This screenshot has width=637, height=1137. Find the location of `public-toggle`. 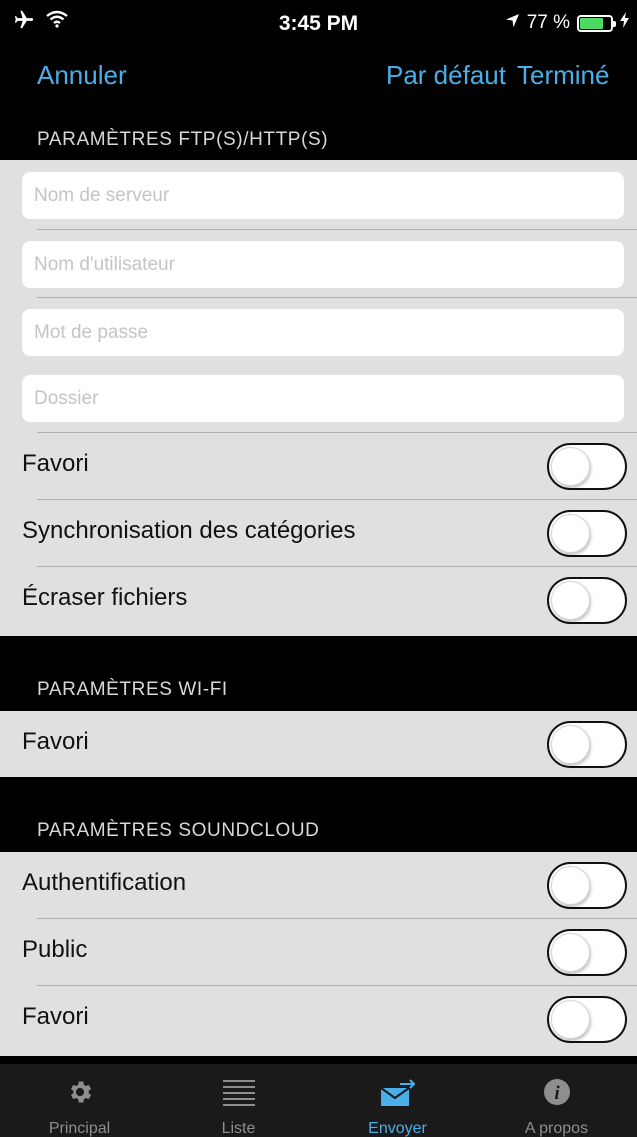

public-toggle is located at coordinates (587, 952).